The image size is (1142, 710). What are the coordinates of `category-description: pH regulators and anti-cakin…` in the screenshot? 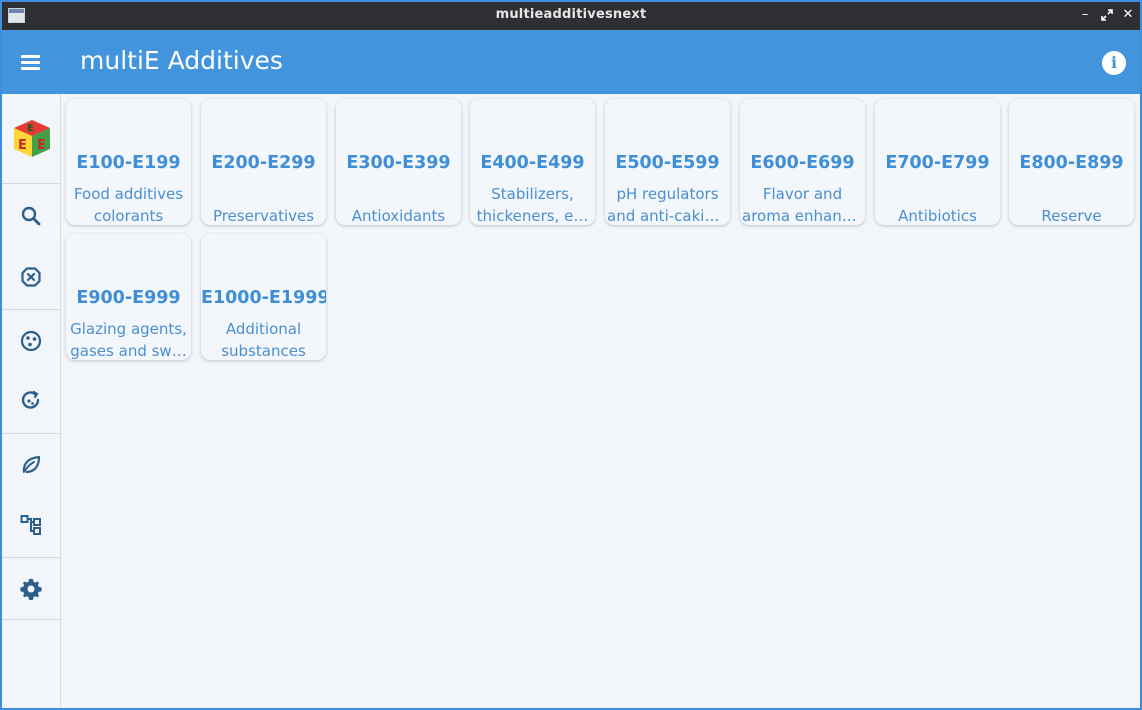 It's located at (667, 205).